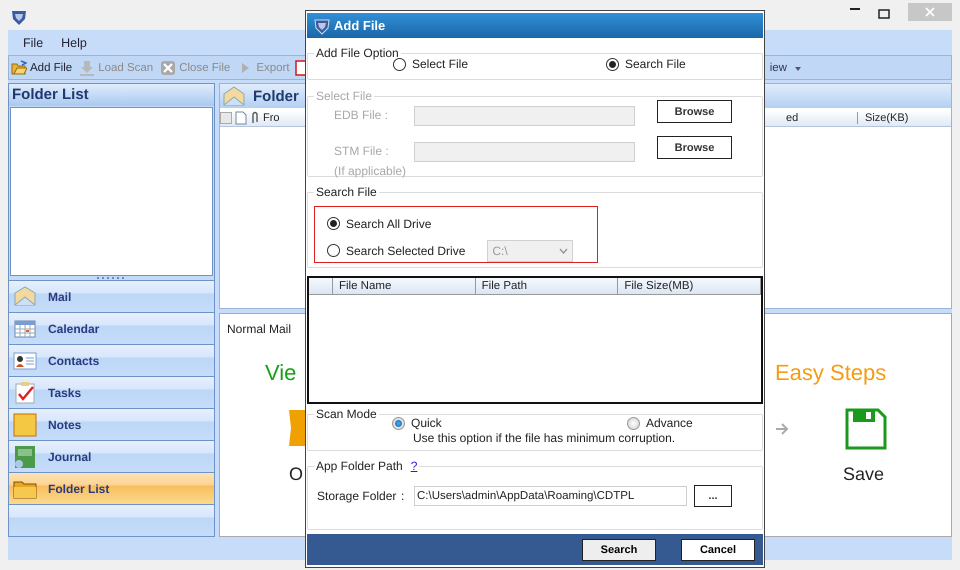  I want to click on column-header: File Size(MB), so click(690, 286).